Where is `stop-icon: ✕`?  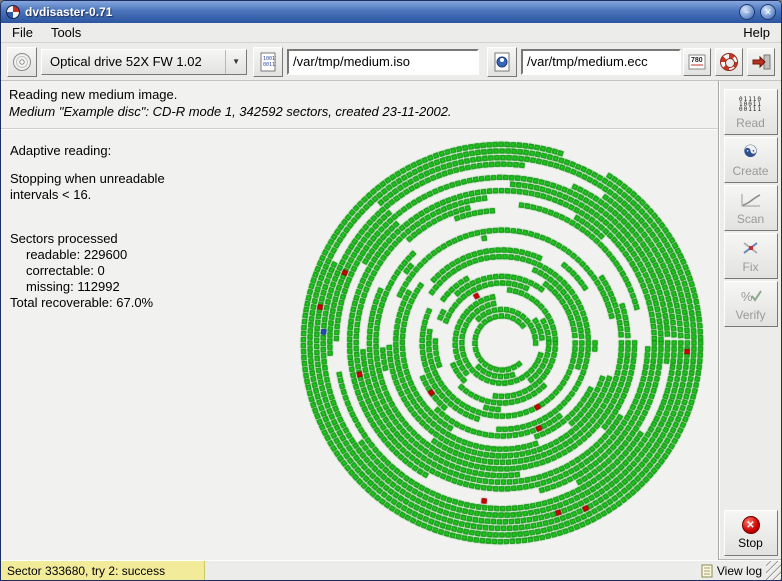 stop-icon: ✕ is located at coordinates (750, 525).